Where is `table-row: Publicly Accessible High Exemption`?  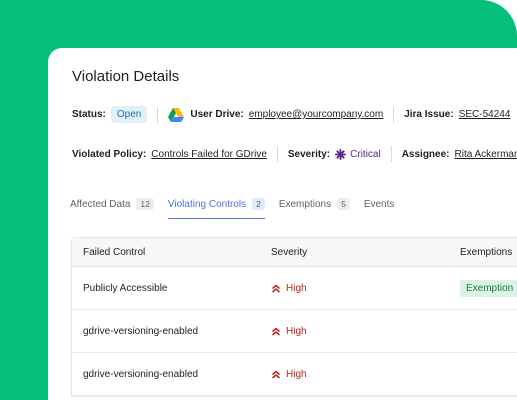 table-row: Publicly Accessible High Exemption is located at coordinates (294, 288).